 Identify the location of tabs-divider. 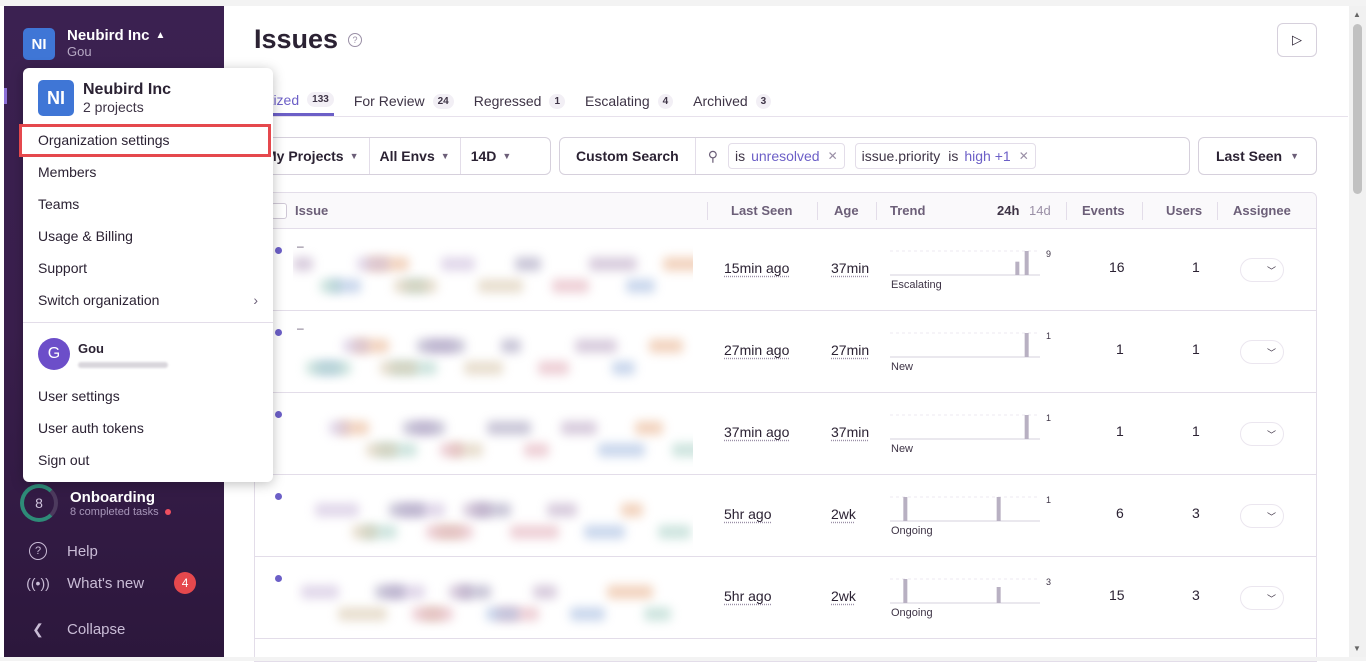
(786, 116).